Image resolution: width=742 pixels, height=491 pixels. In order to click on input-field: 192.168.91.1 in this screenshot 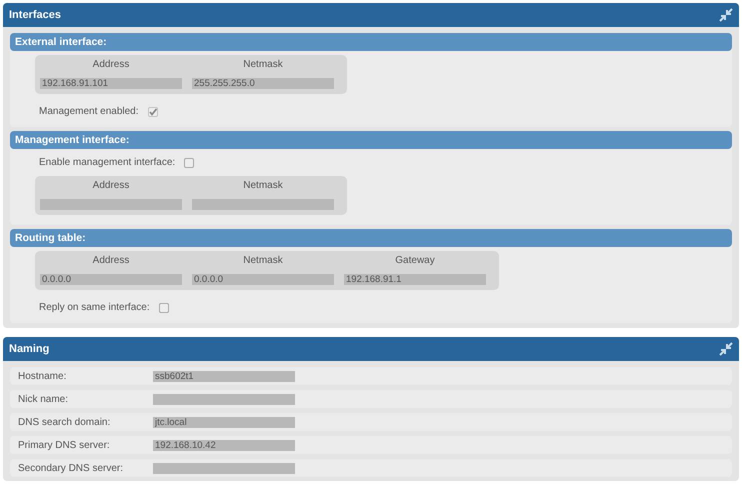, I will do `click(415, 279)`.